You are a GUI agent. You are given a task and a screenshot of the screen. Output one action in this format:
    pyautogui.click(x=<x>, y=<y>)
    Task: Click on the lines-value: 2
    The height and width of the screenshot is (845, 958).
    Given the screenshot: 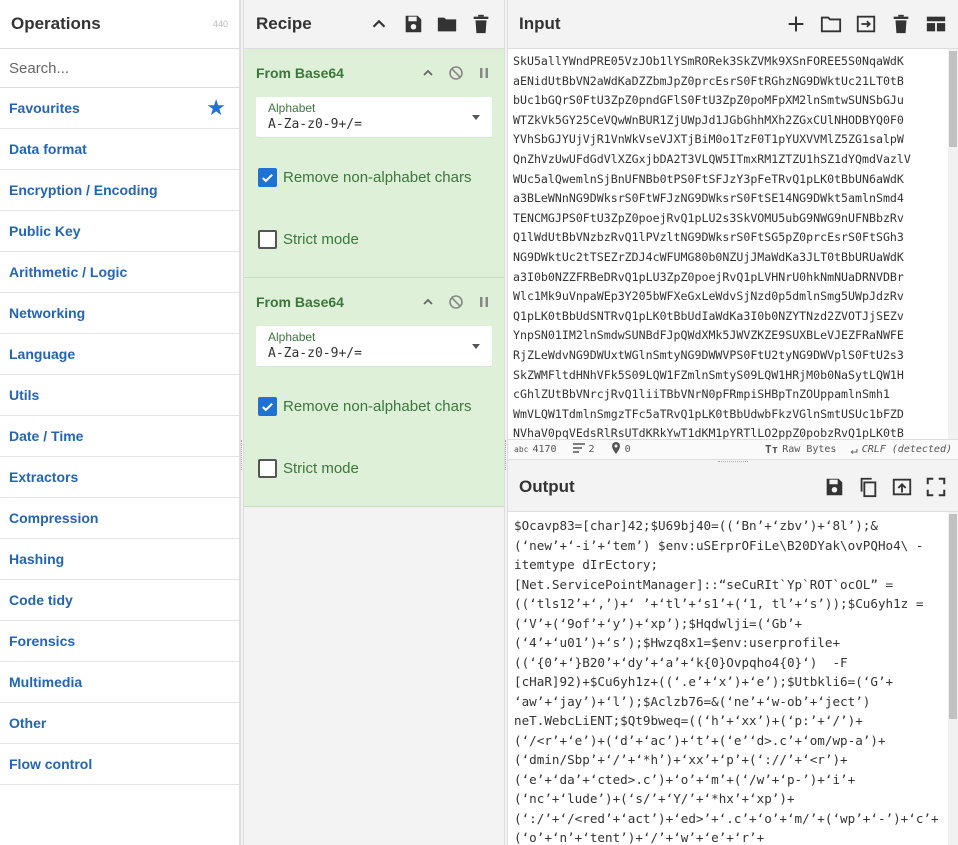 What is the action you would take?
    pyautogui.click(x=591, y=449)
    